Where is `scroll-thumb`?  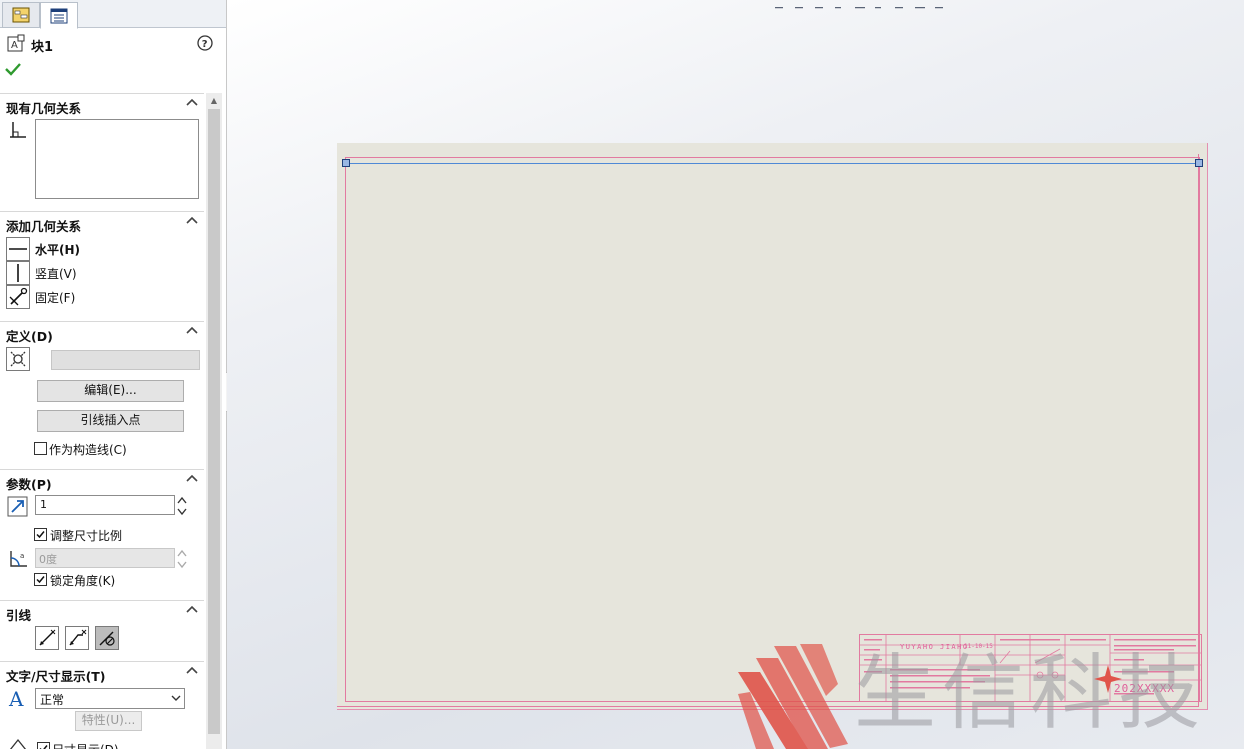
scroll-thumb is located at coordinates (214, 421).